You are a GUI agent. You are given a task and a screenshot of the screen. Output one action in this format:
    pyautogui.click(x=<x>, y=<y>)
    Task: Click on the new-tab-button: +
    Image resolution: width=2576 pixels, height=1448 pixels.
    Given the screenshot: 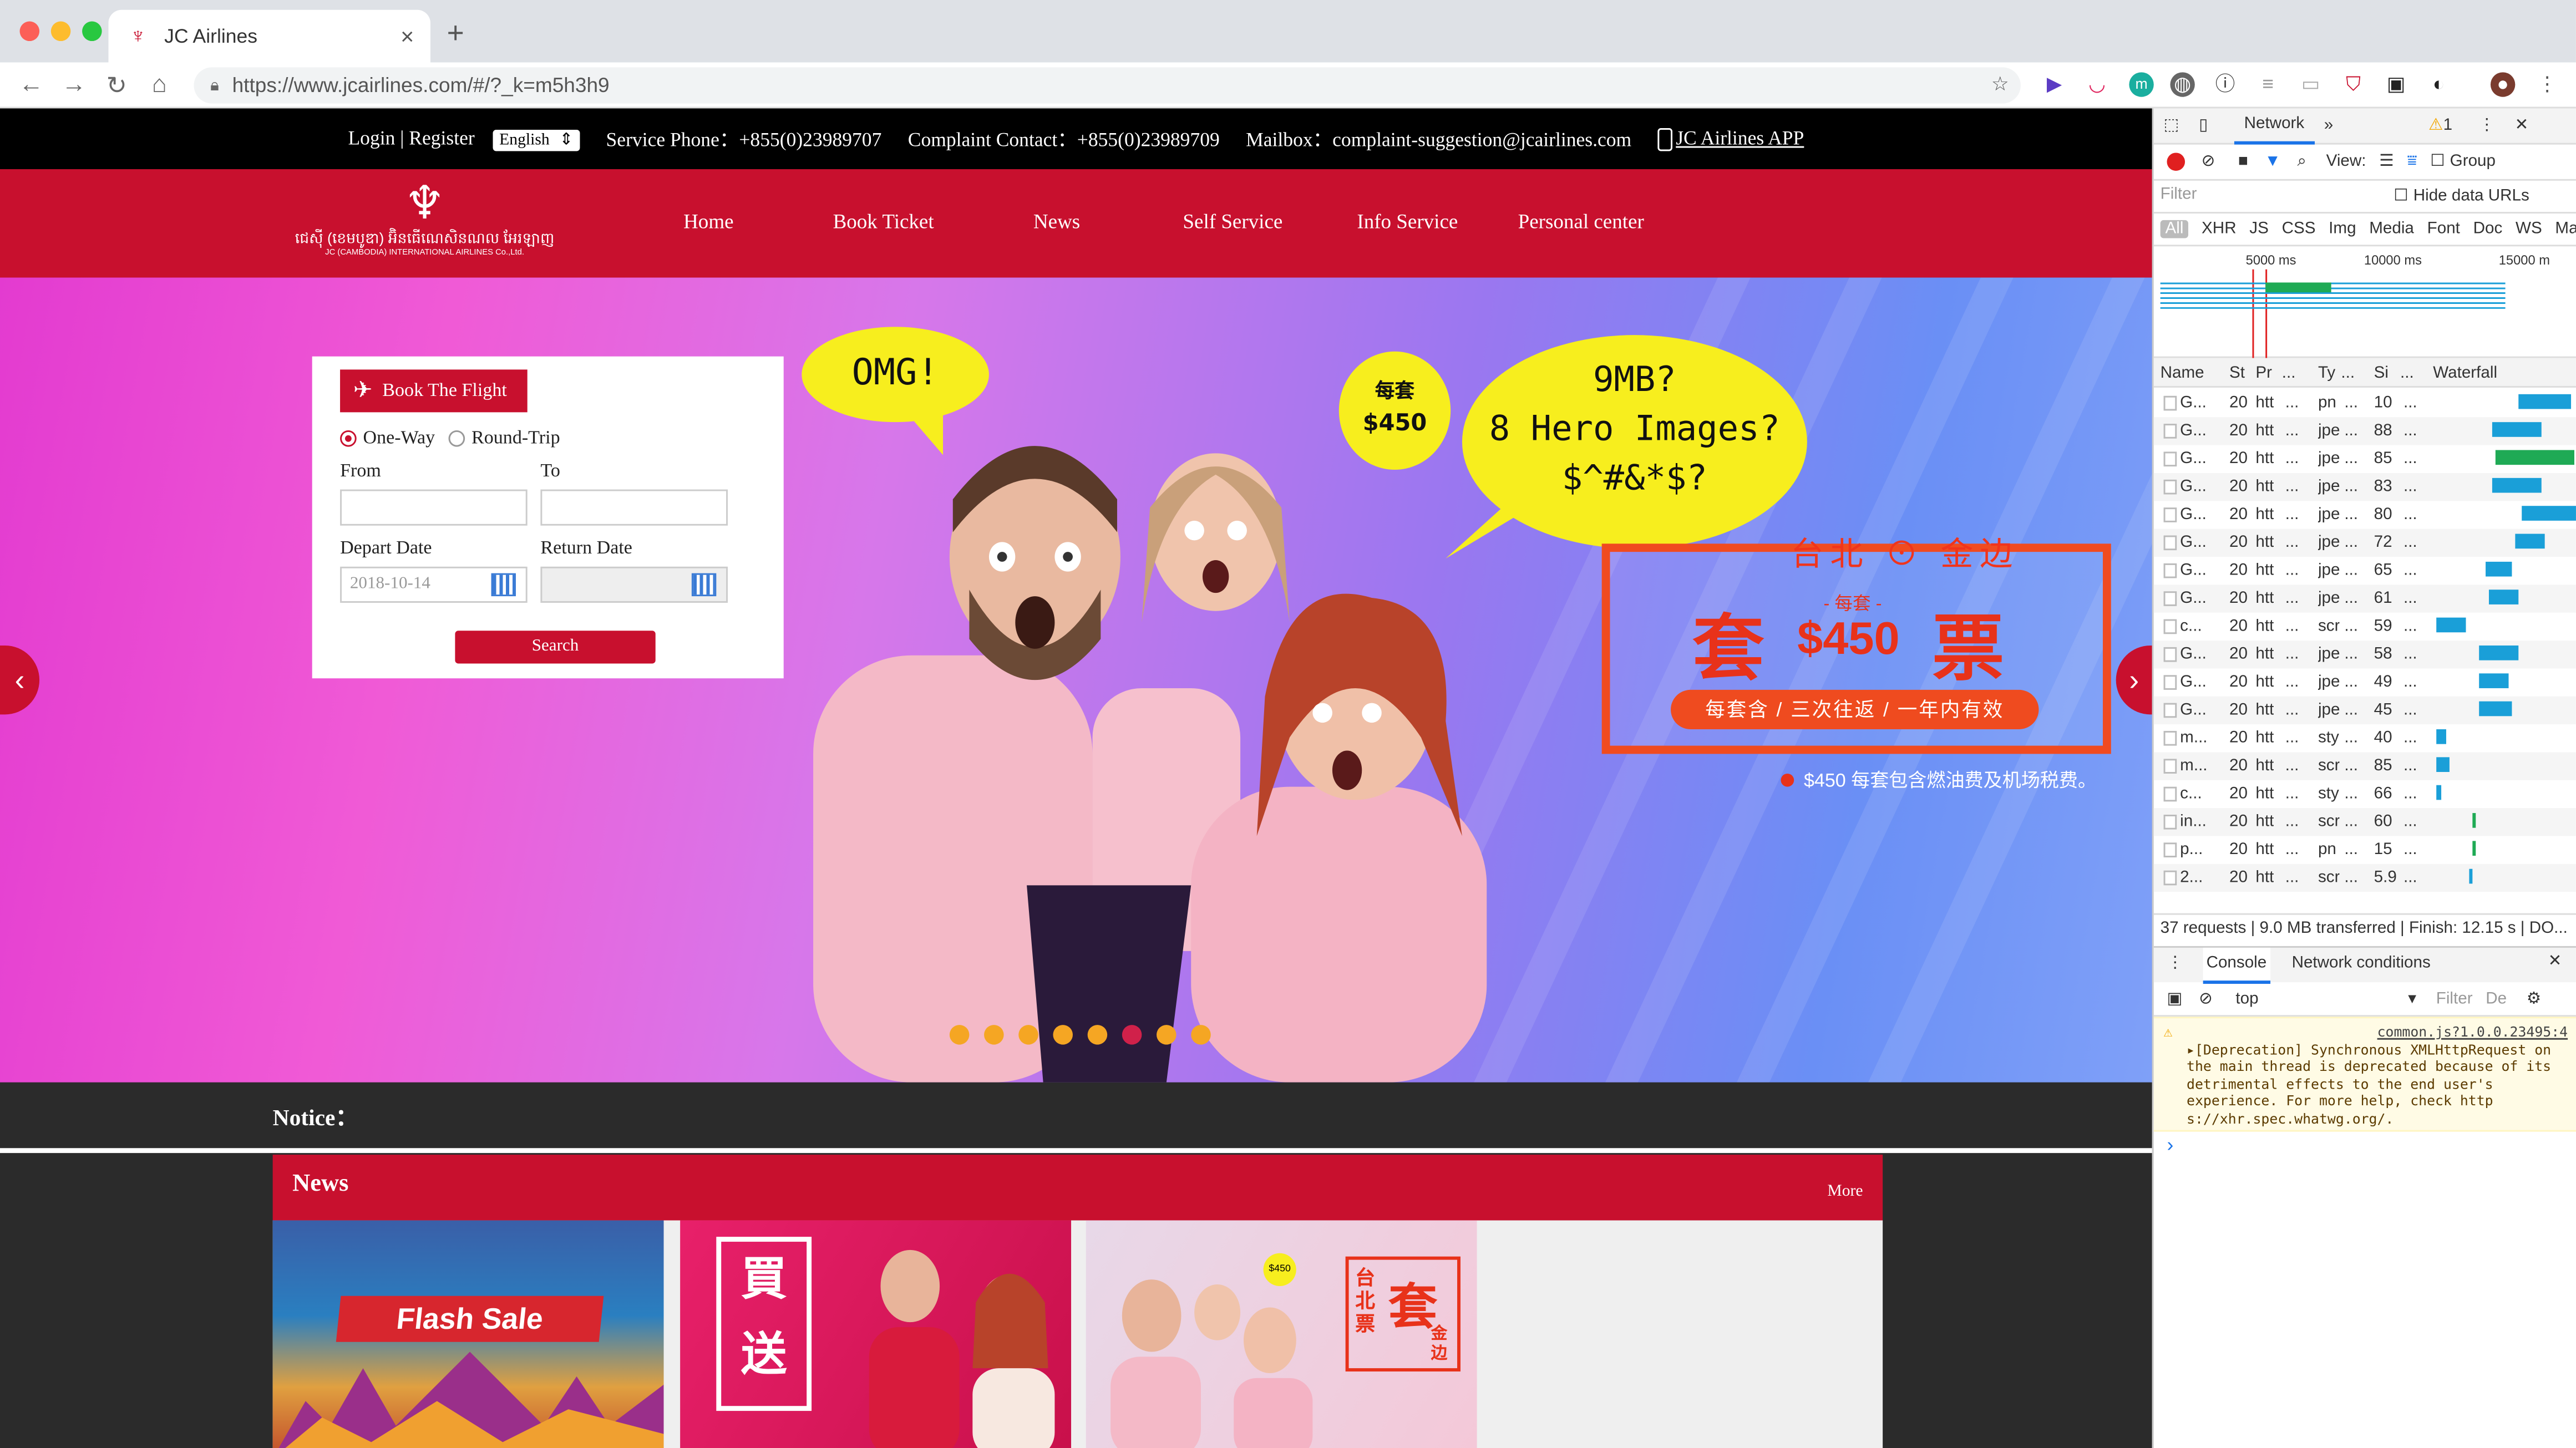 What is the action you would take?
    pyautogui.click(x=455, y=34)
    